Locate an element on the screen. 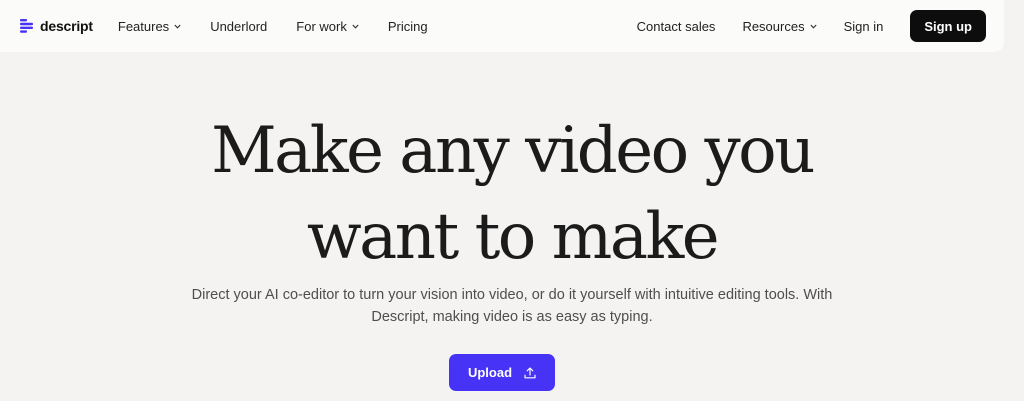  upload-button-label: Upload is located at coordinates (490, 372).